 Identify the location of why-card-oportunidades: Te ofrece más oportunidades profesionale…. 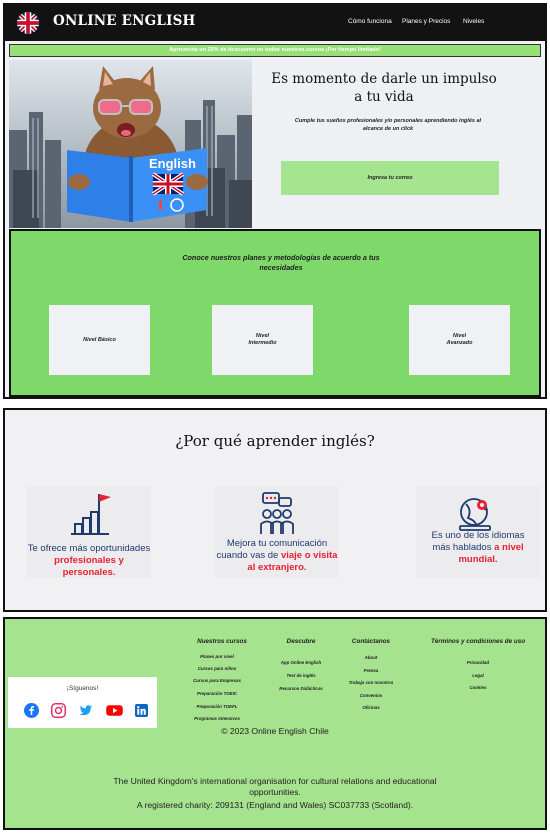
(89, 532).